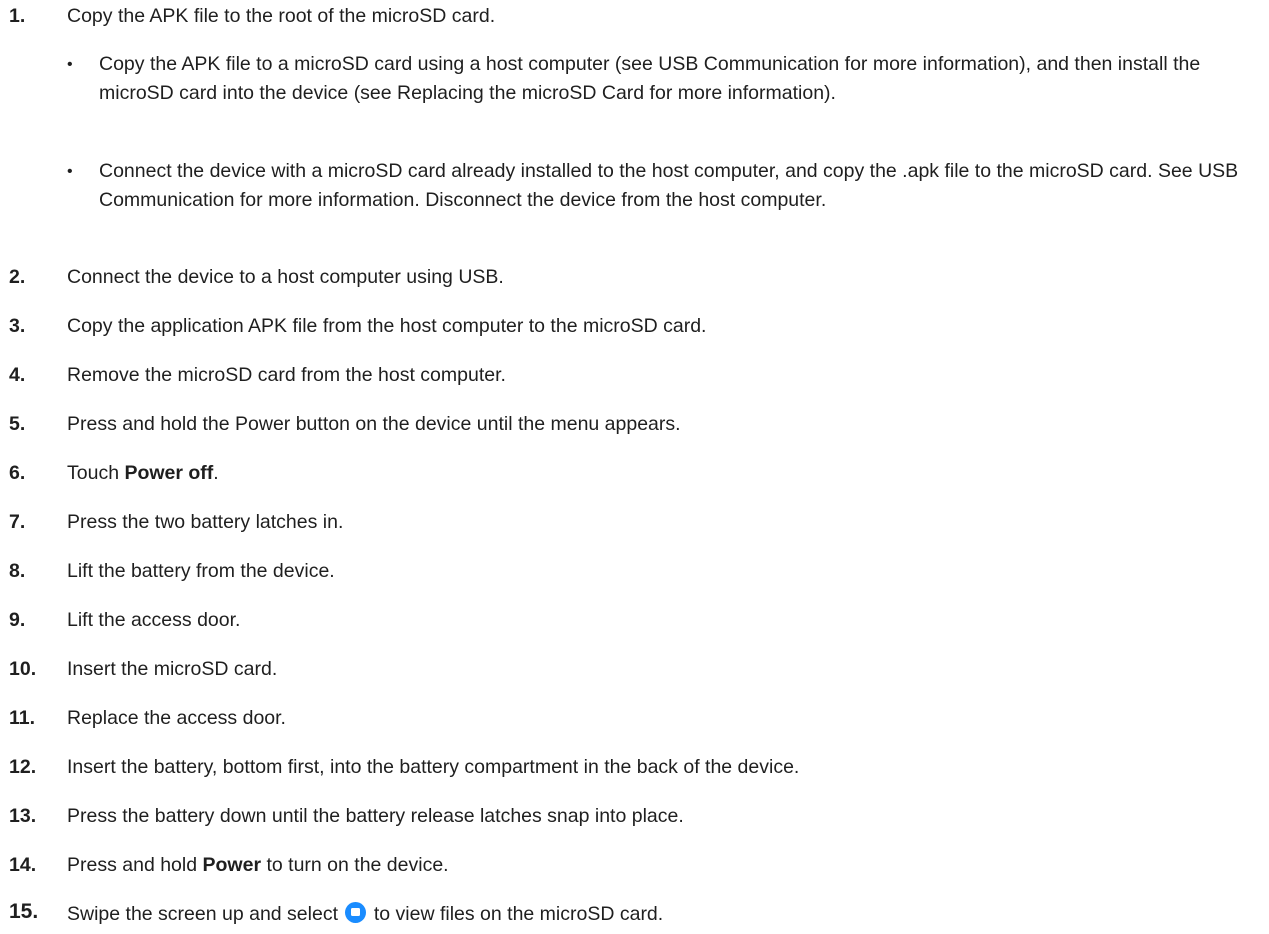  What do you see at coordinates (516, 914) in the screenshot?
I see `step-text-post: to view files on the microSD card.` at bounding box center [516, 914].